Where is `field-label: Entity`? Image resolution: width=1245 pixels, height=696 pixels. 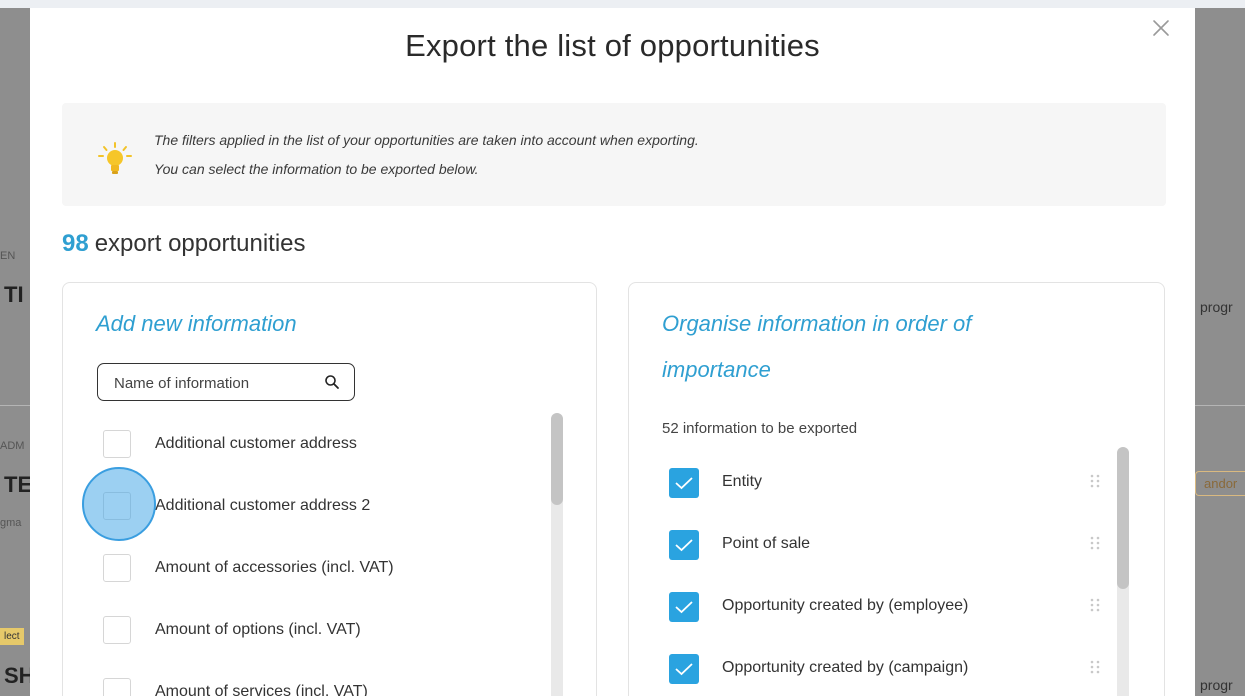
field-label: Entity is located at coordinates (742, 481).